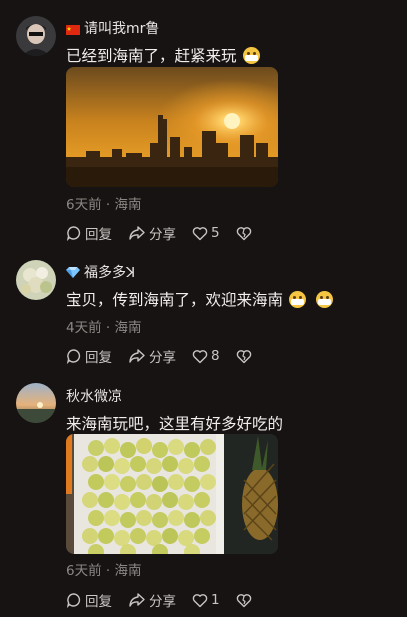 This screenshot has height=617, width=407. I want to click on like-count: 1, so click(215, 600).